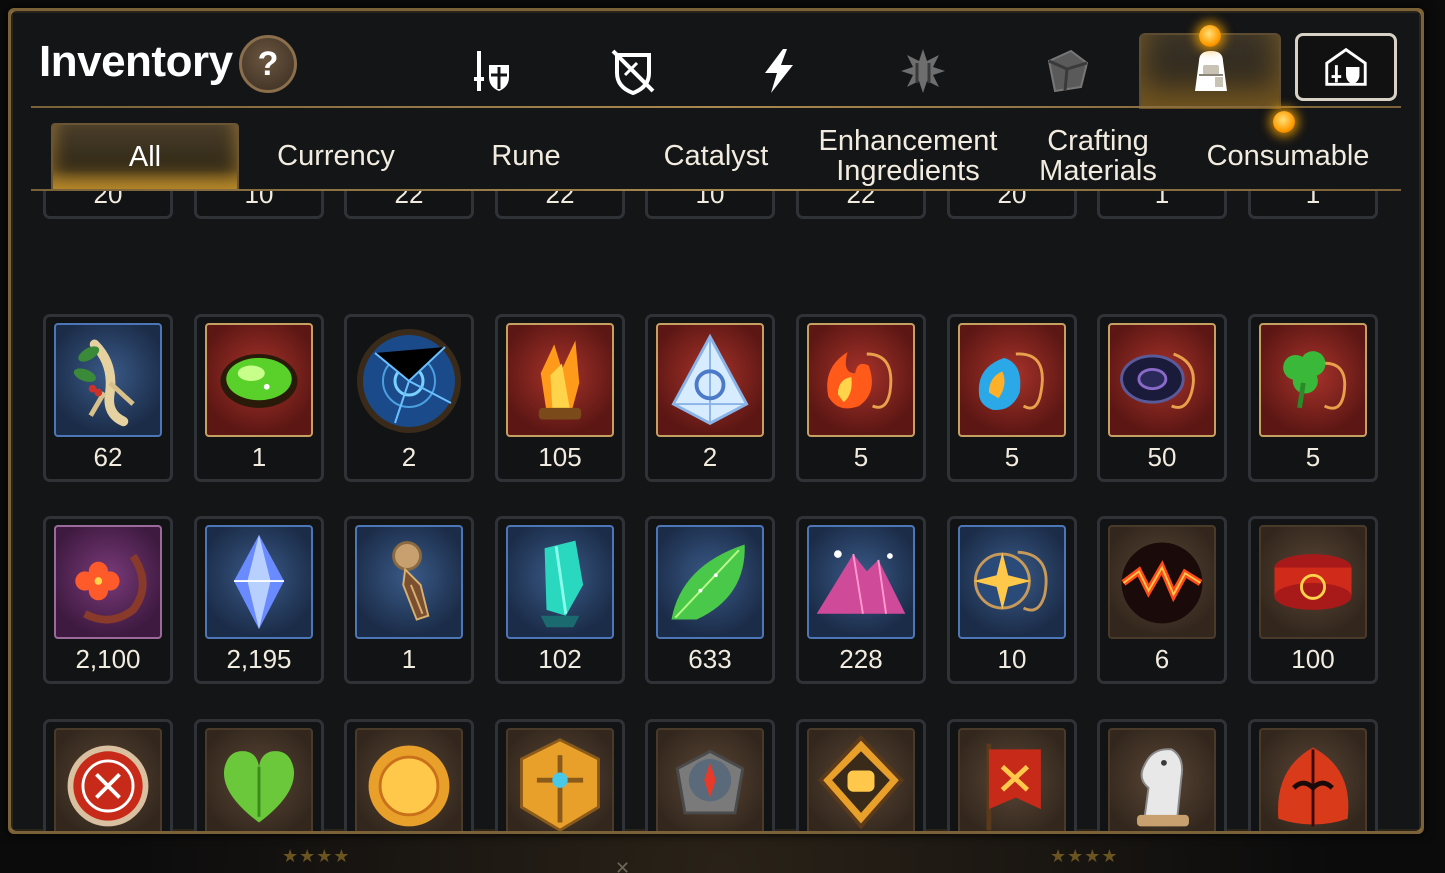 Image resolution: width=1445 pixels, height=873 pixels. I want to click on item-slot: 38,877,395, so click(409, 775).